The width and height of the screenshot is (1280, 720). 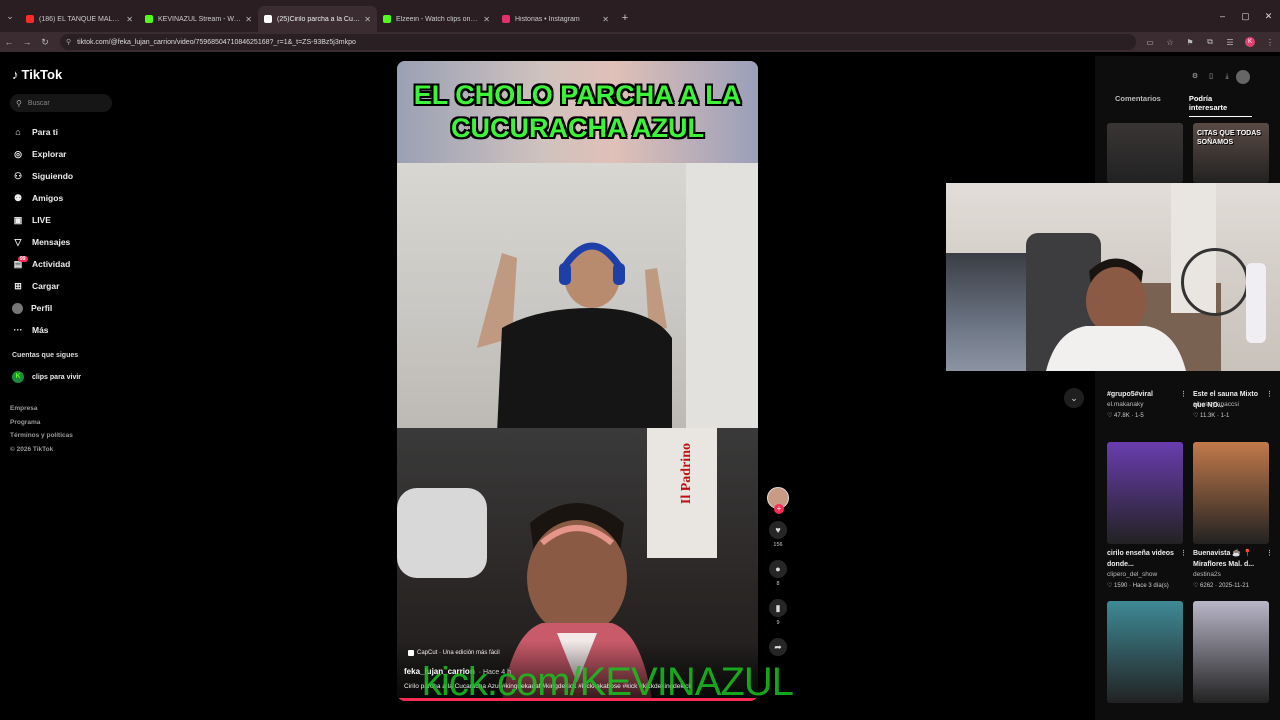 I want to click on maximize-icon: ▢, so click(x=1245, y=16).